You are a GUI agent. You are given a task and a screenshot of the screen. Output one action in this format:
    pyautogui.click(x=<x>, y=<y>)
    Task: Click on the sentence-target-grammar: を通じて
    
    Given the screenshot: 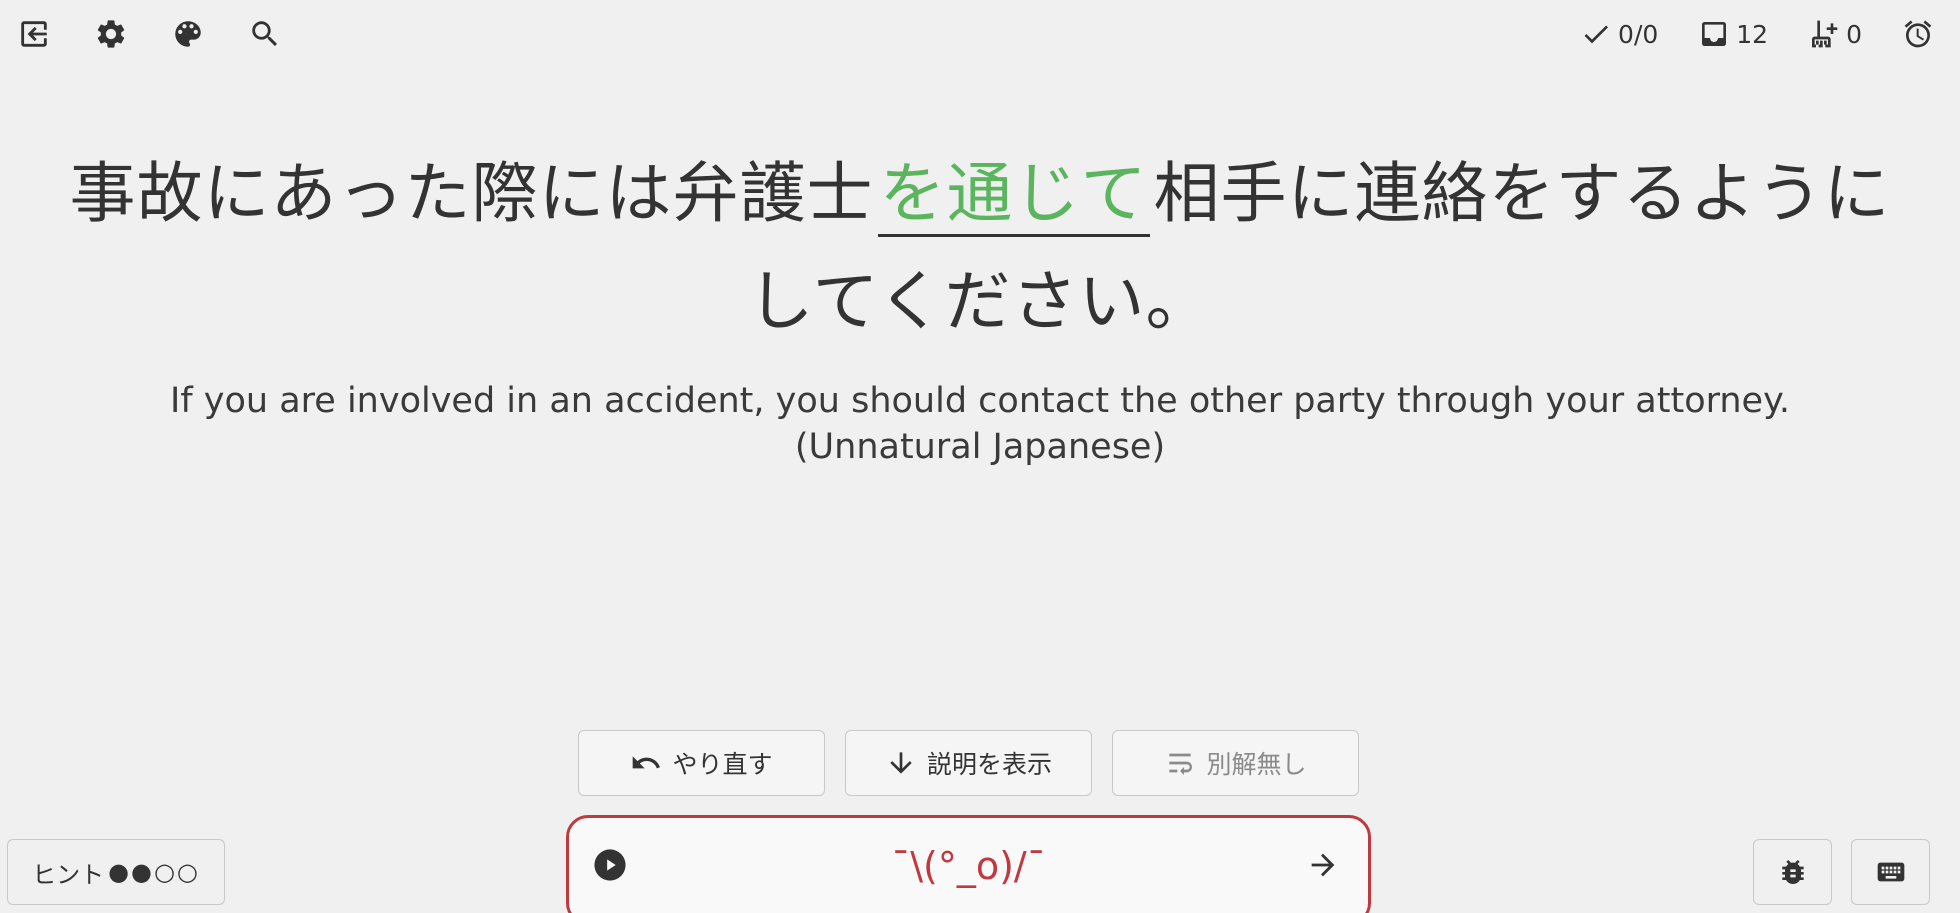 What is the action you would take?
    pyautogui.click(x=1013, y=196)
    